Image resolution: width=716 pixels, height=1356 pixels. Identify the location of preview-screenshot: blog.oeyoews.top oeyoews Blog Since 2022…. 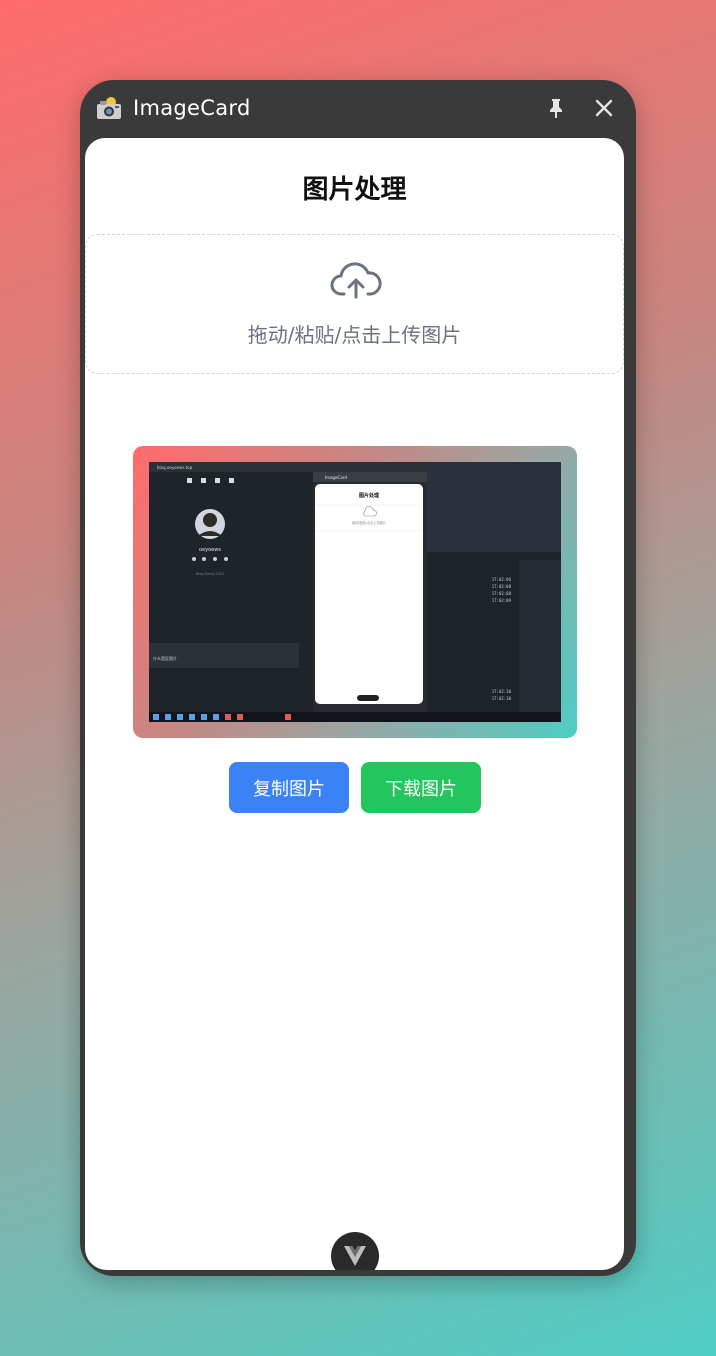
(355, 592).